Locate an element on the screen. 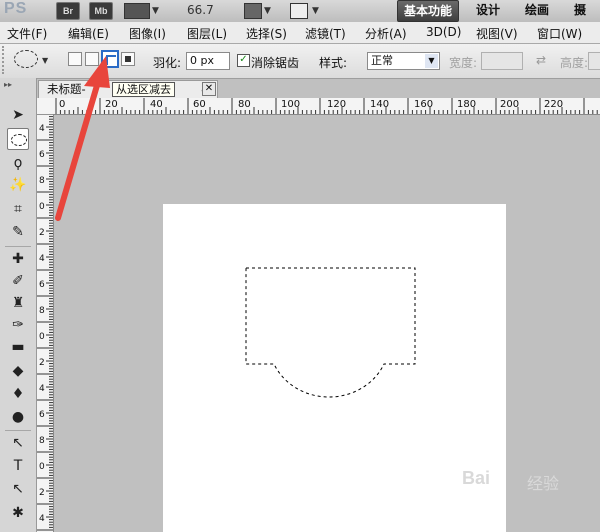  annotation-arrow is located at coordinates (82, 138).